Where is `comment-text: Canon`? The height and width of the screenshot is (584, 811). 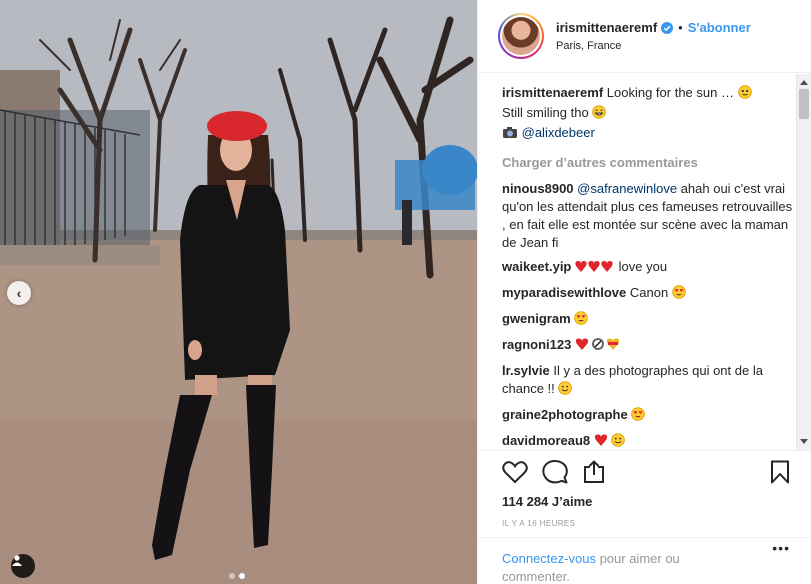
comment-text: Canon is located at coordinates (649, 292).